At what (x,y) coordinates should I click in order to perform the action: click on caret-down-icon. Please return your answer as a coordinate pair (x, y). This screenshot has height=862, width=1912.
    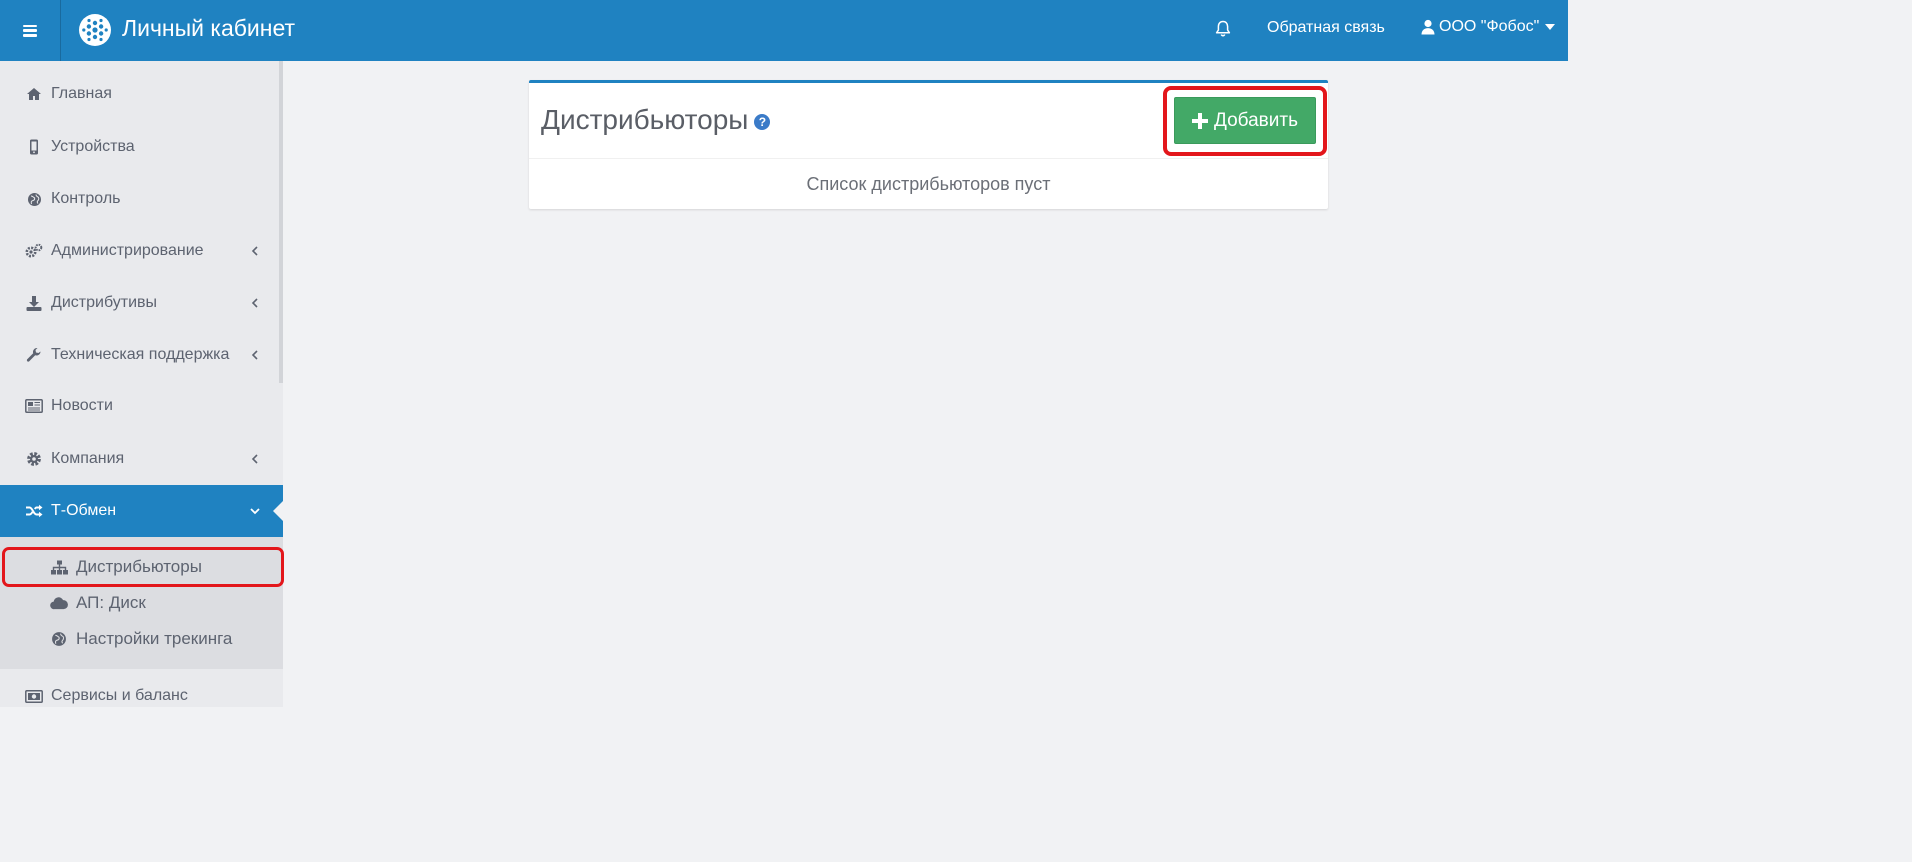
    Looking at the image, I should click on (1550, 27).